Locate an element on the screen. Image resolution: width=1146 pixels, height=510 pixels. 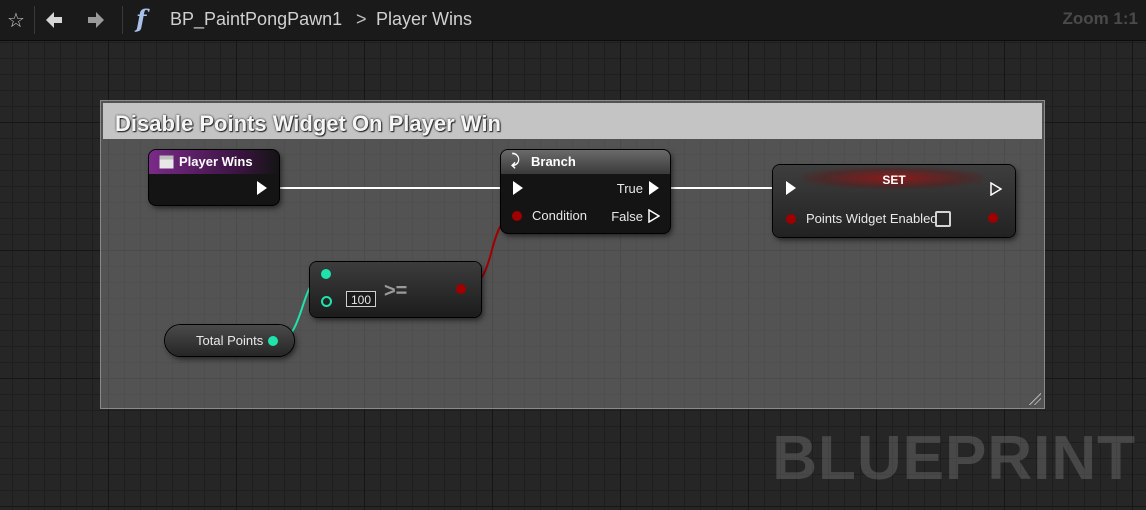
set-exec-out-pin is located at coordinates (996, 189).